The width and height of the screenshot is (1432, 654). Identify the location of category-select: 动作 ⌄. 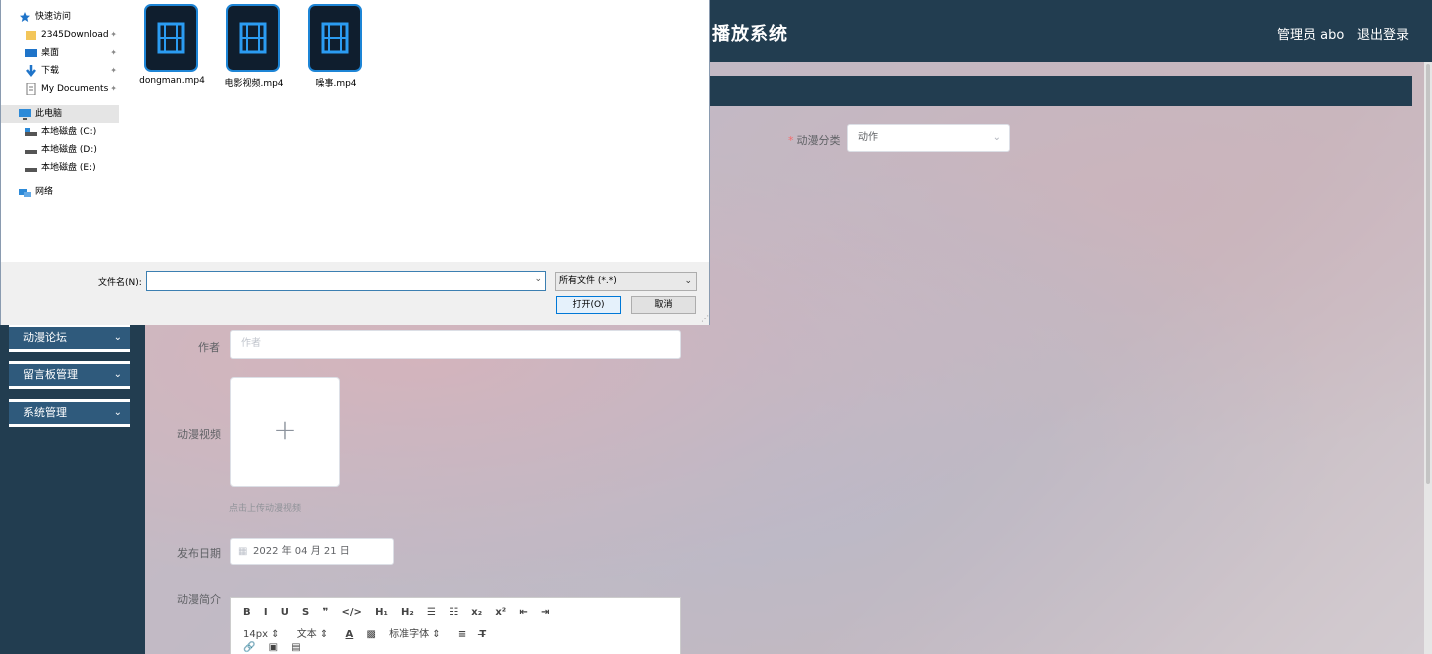
(928, 138).